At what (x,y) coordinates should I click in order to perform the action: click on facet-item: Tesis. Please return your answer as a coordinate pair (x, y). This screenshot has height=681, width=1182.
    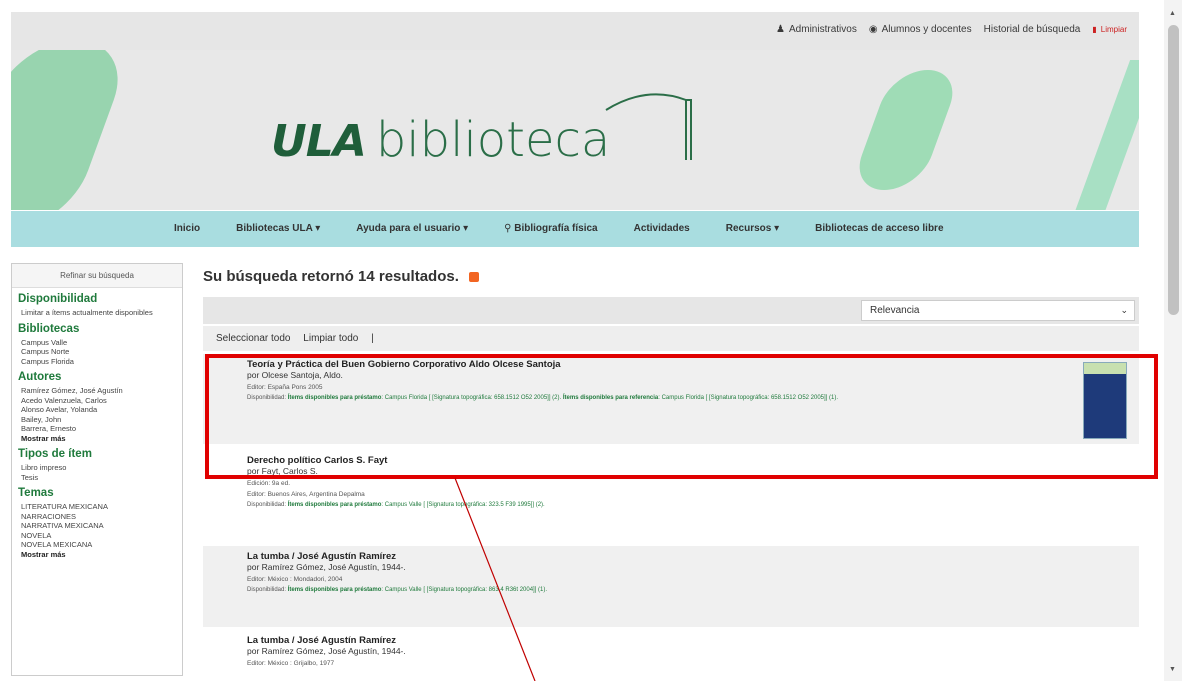
    Looking at the image, I should click on (97, 478).